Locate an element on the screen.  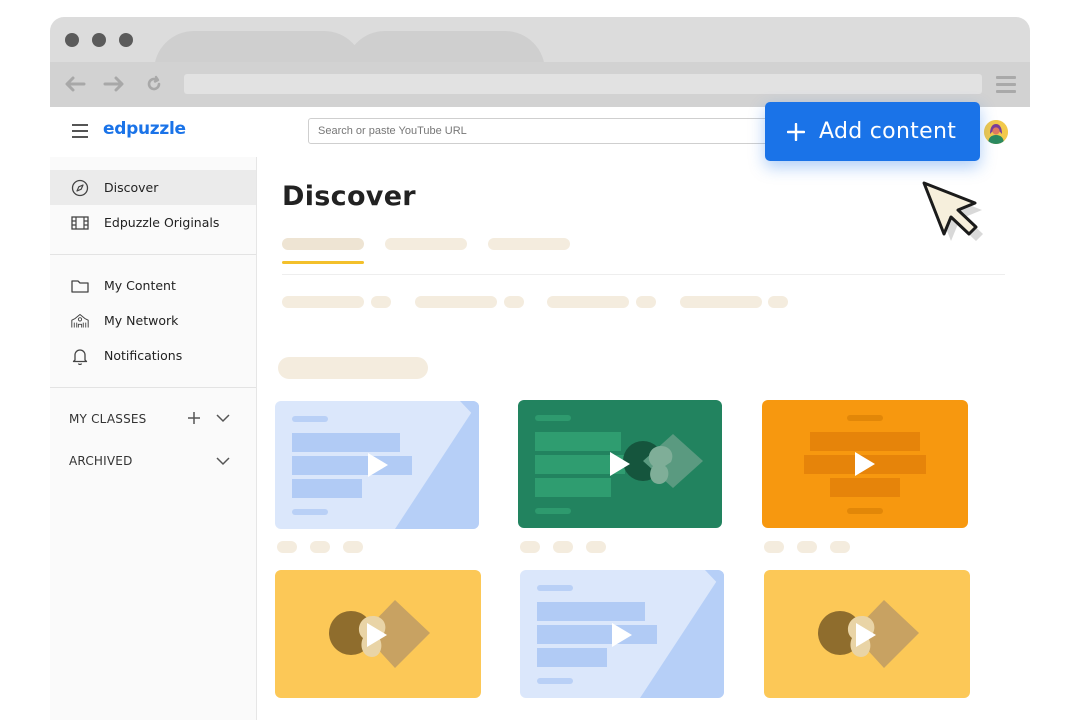
browser-menu-icon is located at coordinates (1006, 86).